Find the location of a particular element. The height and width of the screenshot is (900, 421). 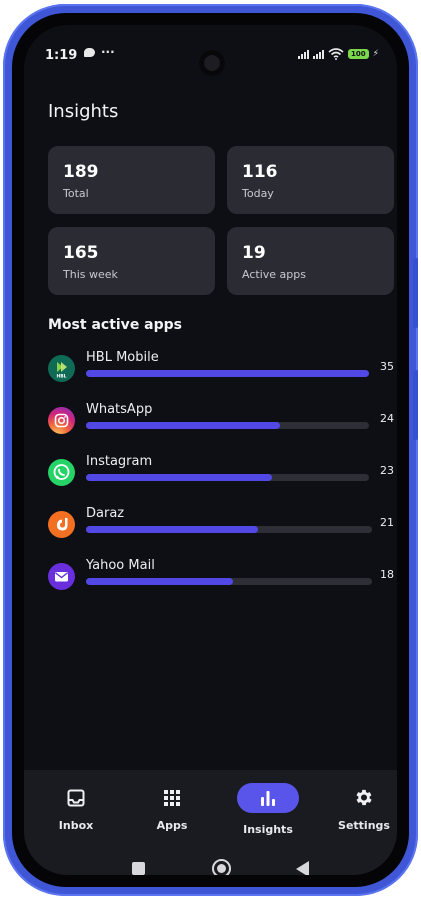

app-count: 23 is located at coordinates (387, 470).